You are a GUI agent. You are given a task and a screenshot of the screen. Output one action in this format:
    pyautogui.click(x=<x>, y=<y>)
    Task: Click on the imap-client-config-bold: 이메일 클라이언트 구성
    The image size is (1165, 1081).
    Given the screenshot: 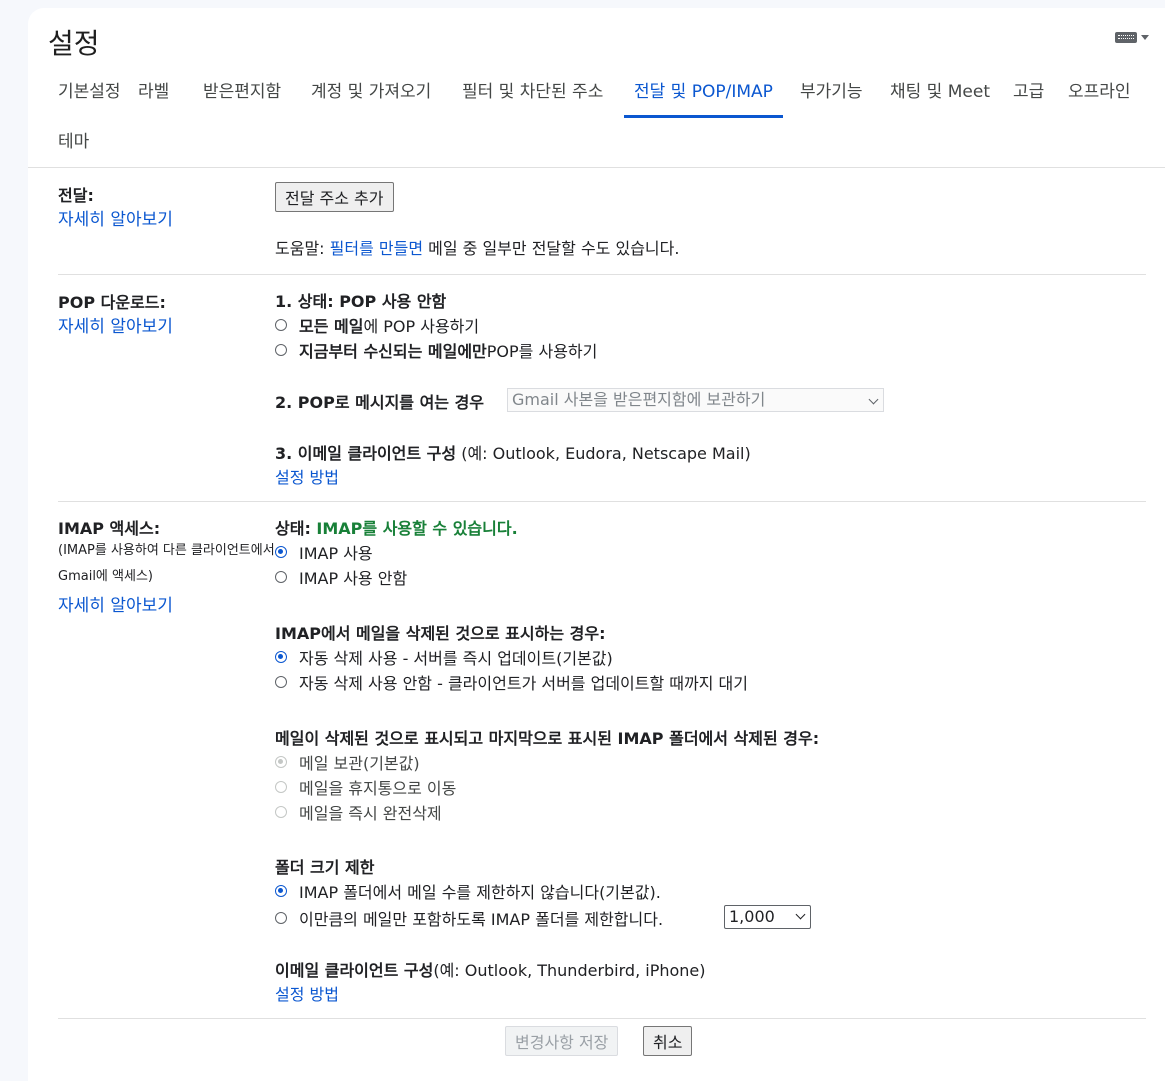 What is the action you would take?
    pyautogui.click(x=354, y=970)
    